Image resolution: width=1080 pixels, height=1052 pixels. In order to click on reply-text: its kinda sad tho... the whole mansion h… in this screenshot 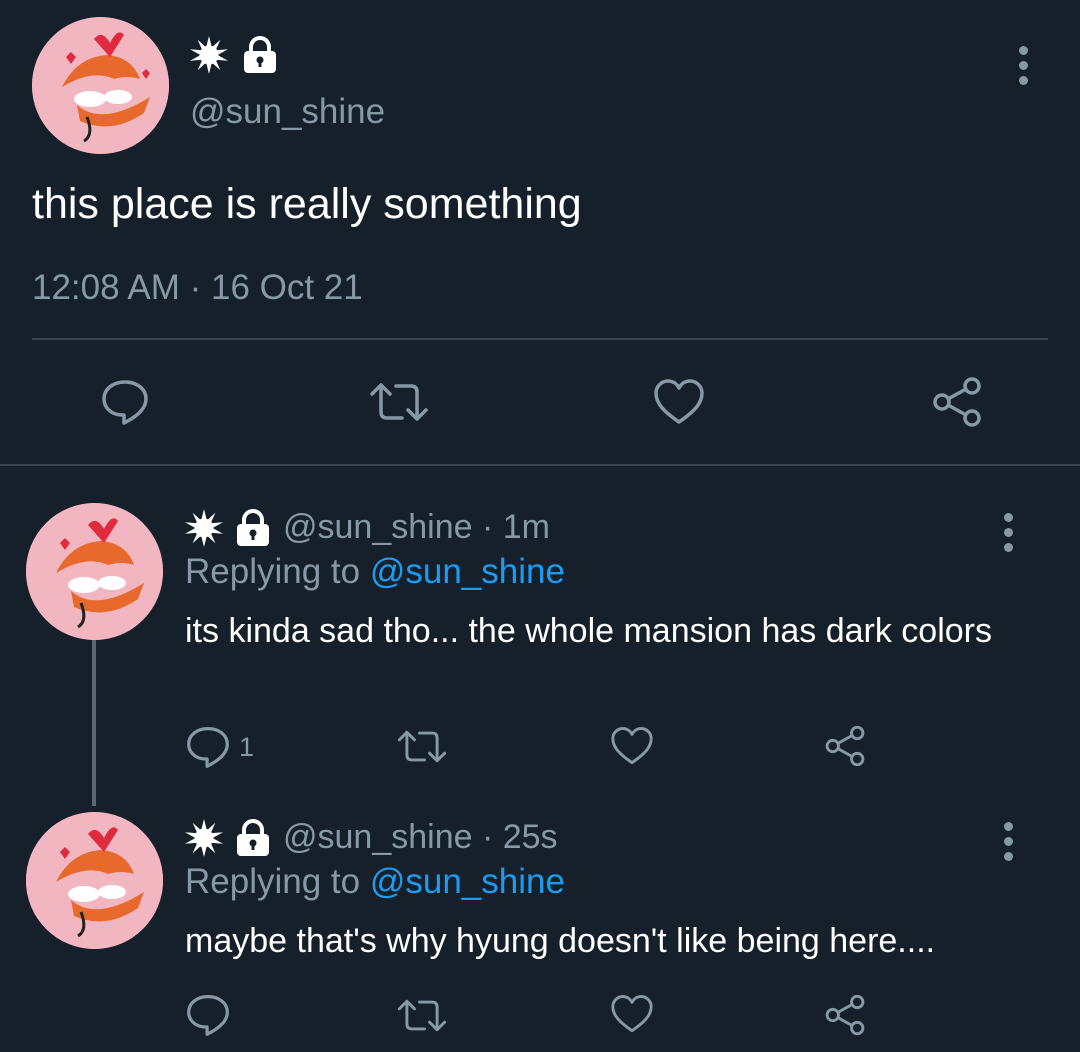, I will do `click(588, 631)`.